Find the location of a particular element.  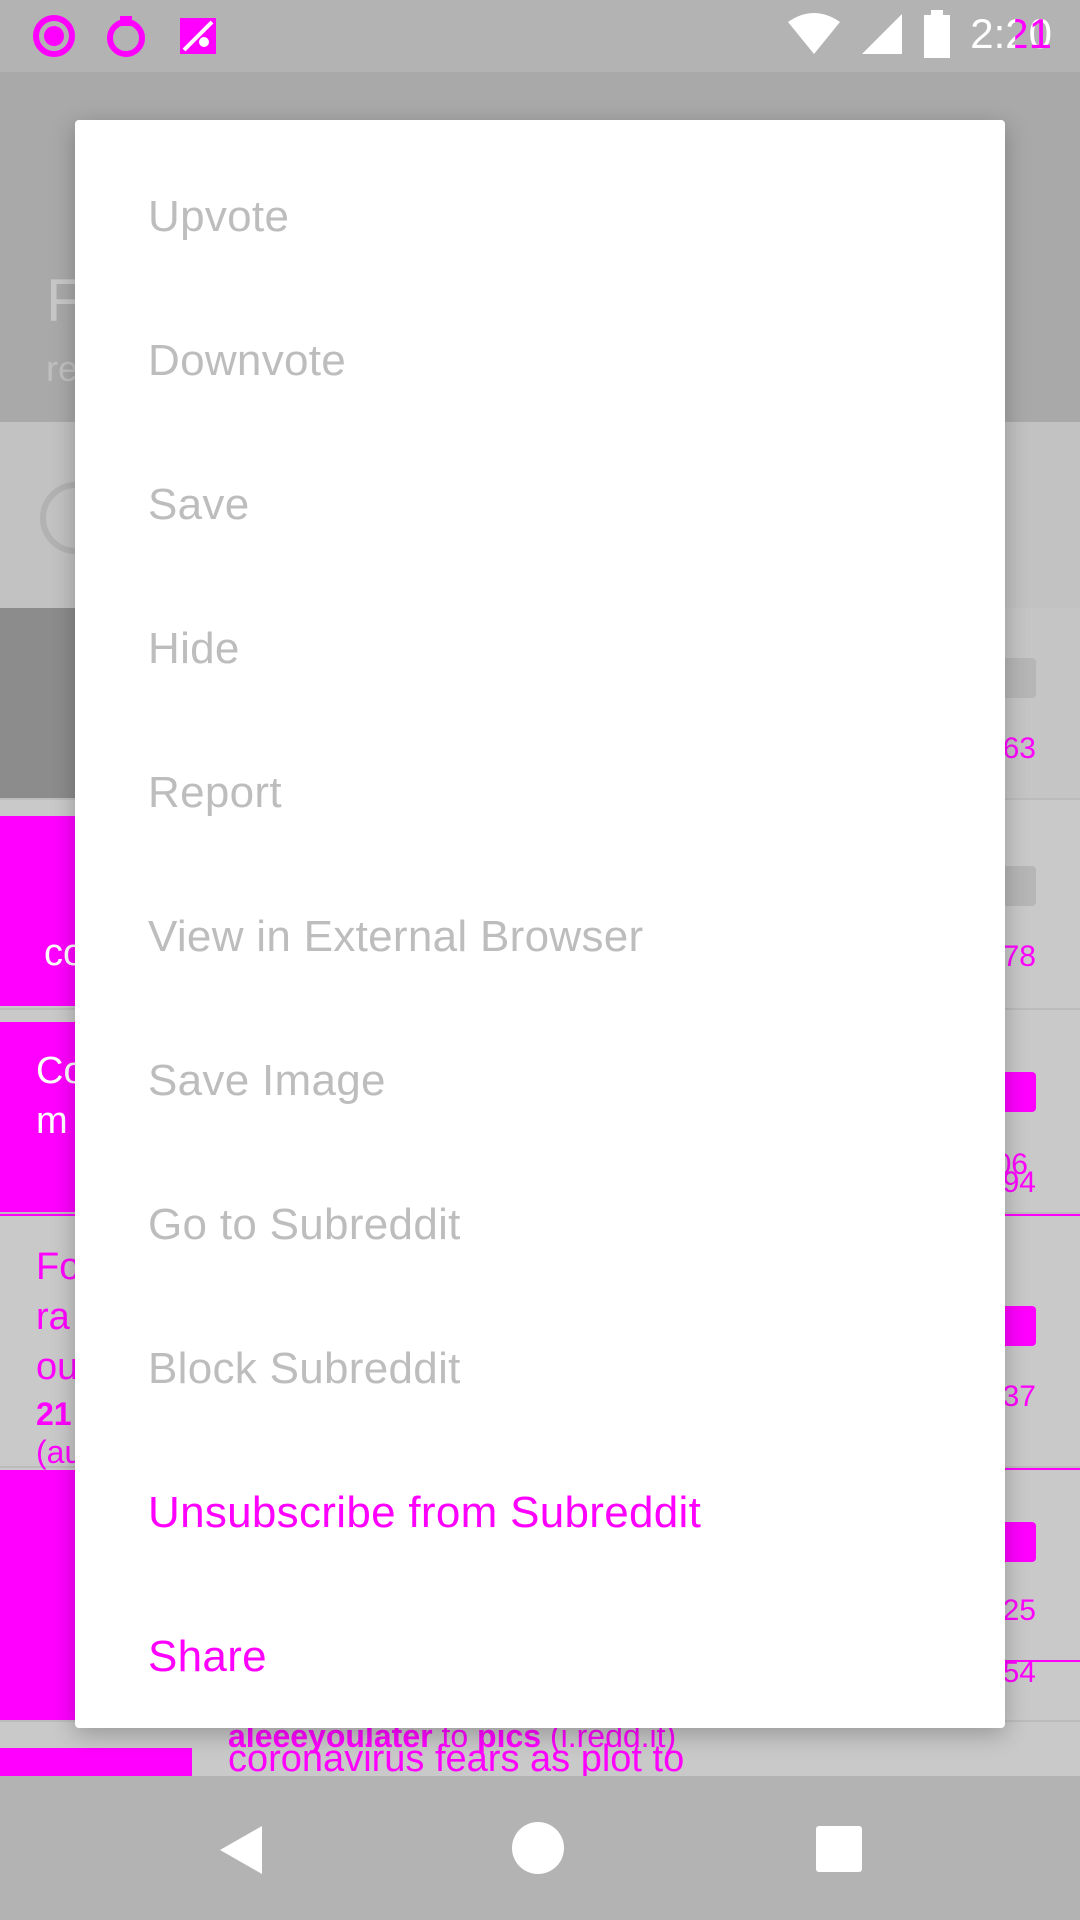

menu-item-label: Block Subreddit is located at coordinates (304, 1368).